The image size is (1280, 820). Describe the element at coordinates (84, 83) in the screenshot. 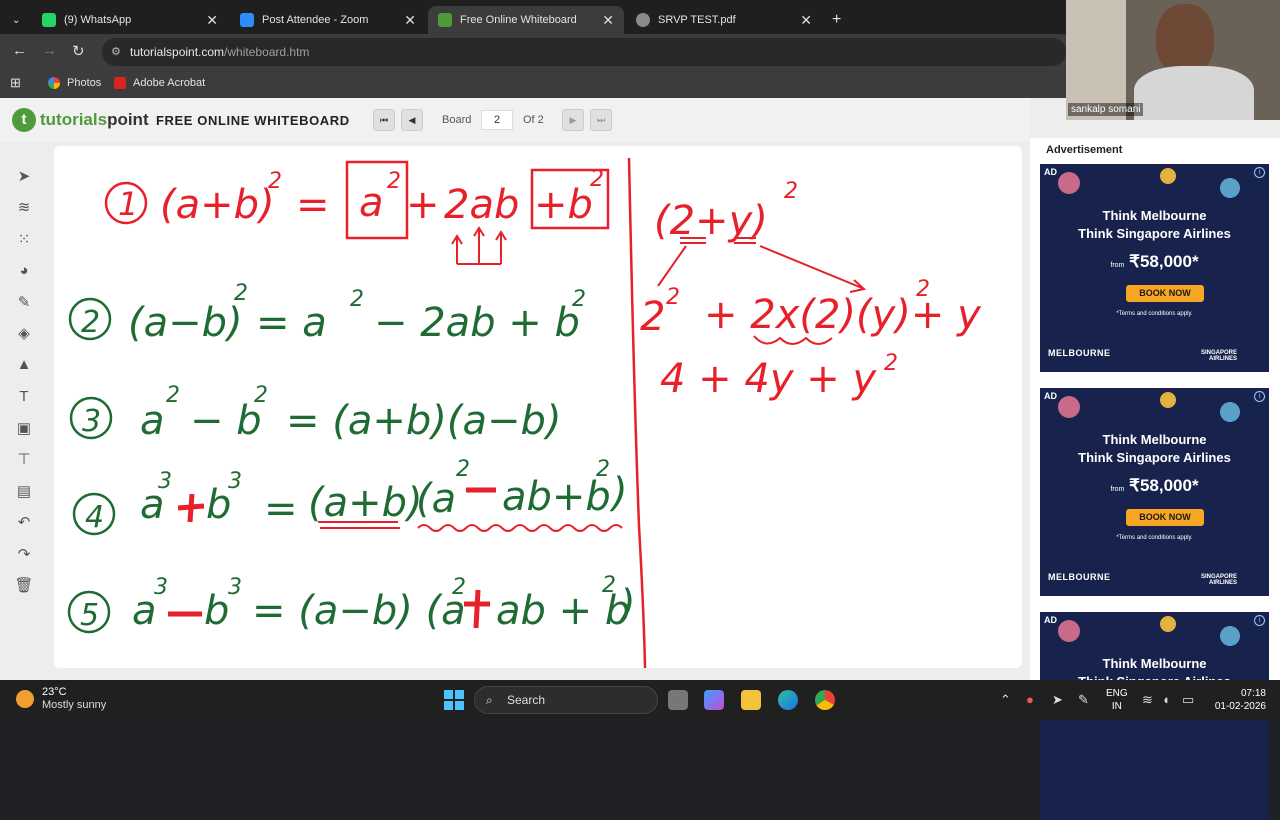

I see `bookmark-label: Photos` at that location.